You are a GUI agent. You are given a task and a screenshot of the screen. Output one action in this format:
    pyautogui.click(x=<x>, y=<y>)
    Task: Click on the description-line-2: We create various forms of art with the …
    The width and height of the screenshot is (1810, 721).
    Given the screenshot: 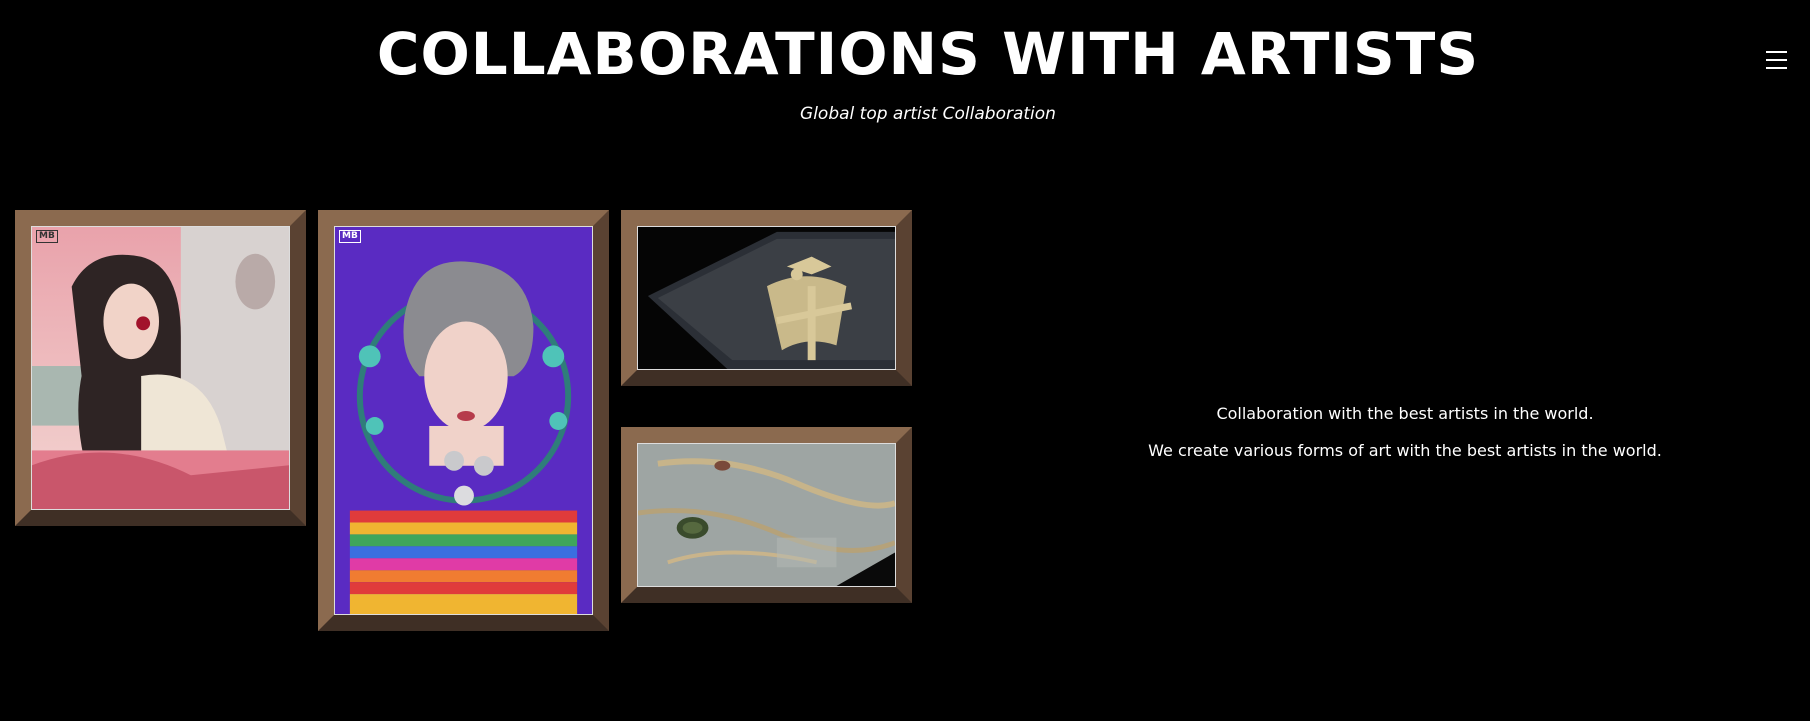 What is the action you would take?
    pyautogui.click(x=1405, y=450)
    